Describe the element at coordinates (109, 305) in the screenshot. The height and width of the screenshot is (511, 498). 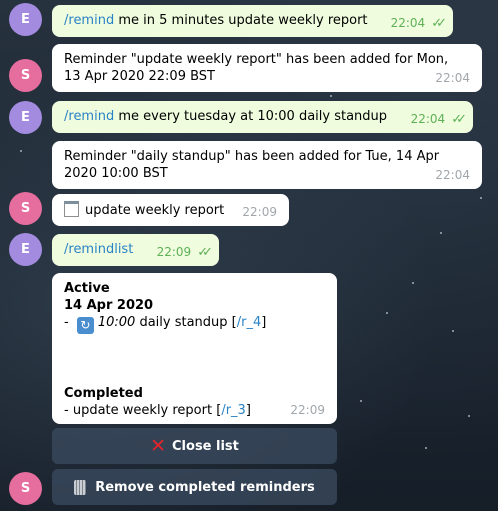
I see `date-heading: 14 Apr 2020` at that location.